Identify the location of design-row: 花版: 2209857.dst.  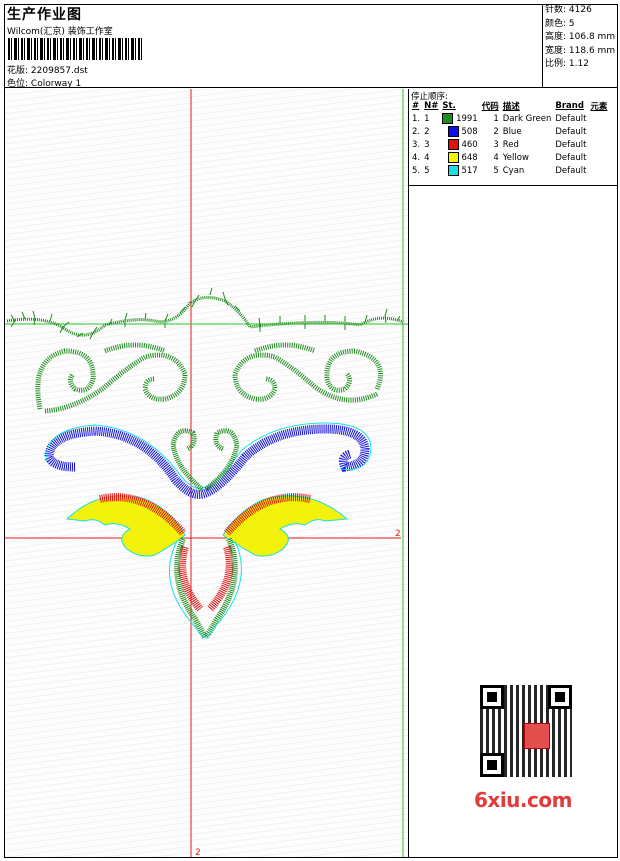
(47, 69).